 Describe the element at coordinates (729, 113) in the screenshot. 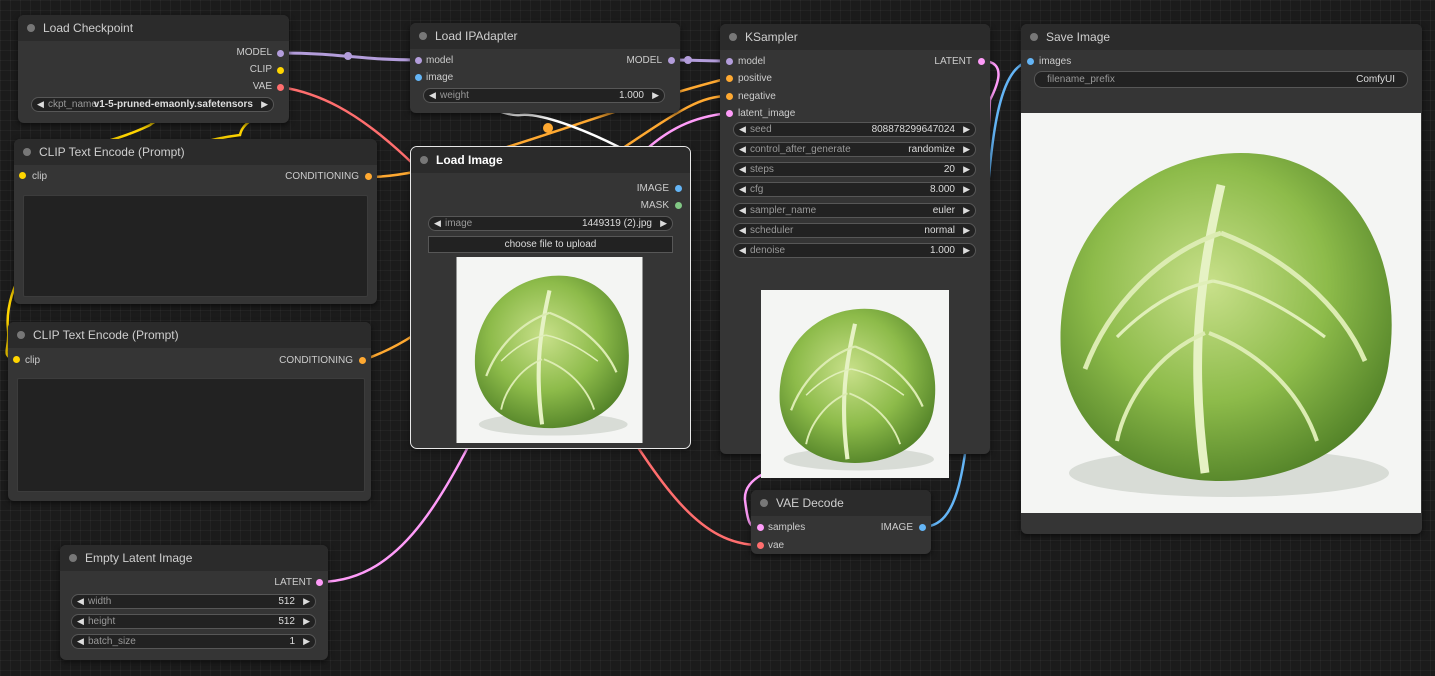

I see `input-port-latent-image` at that location.